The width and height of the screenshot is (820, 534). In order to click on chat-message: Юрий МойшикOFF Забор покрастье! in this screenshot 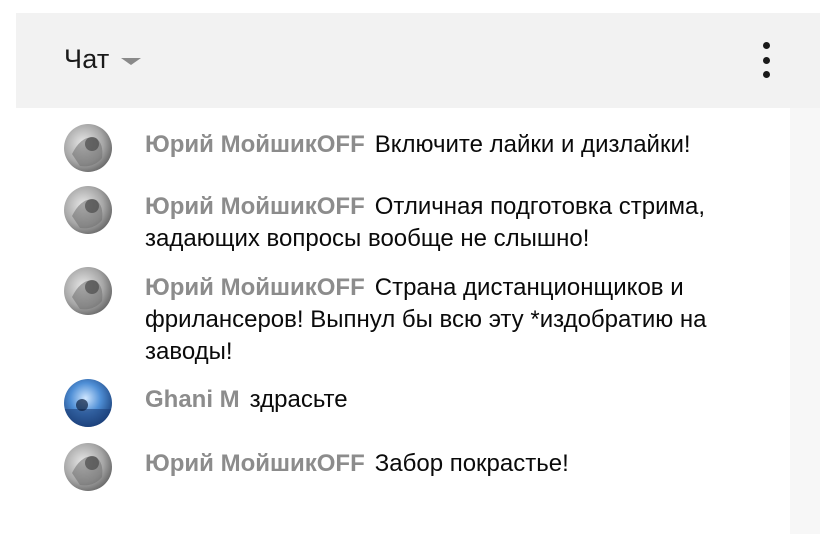, I will do `click(414, 468)`.